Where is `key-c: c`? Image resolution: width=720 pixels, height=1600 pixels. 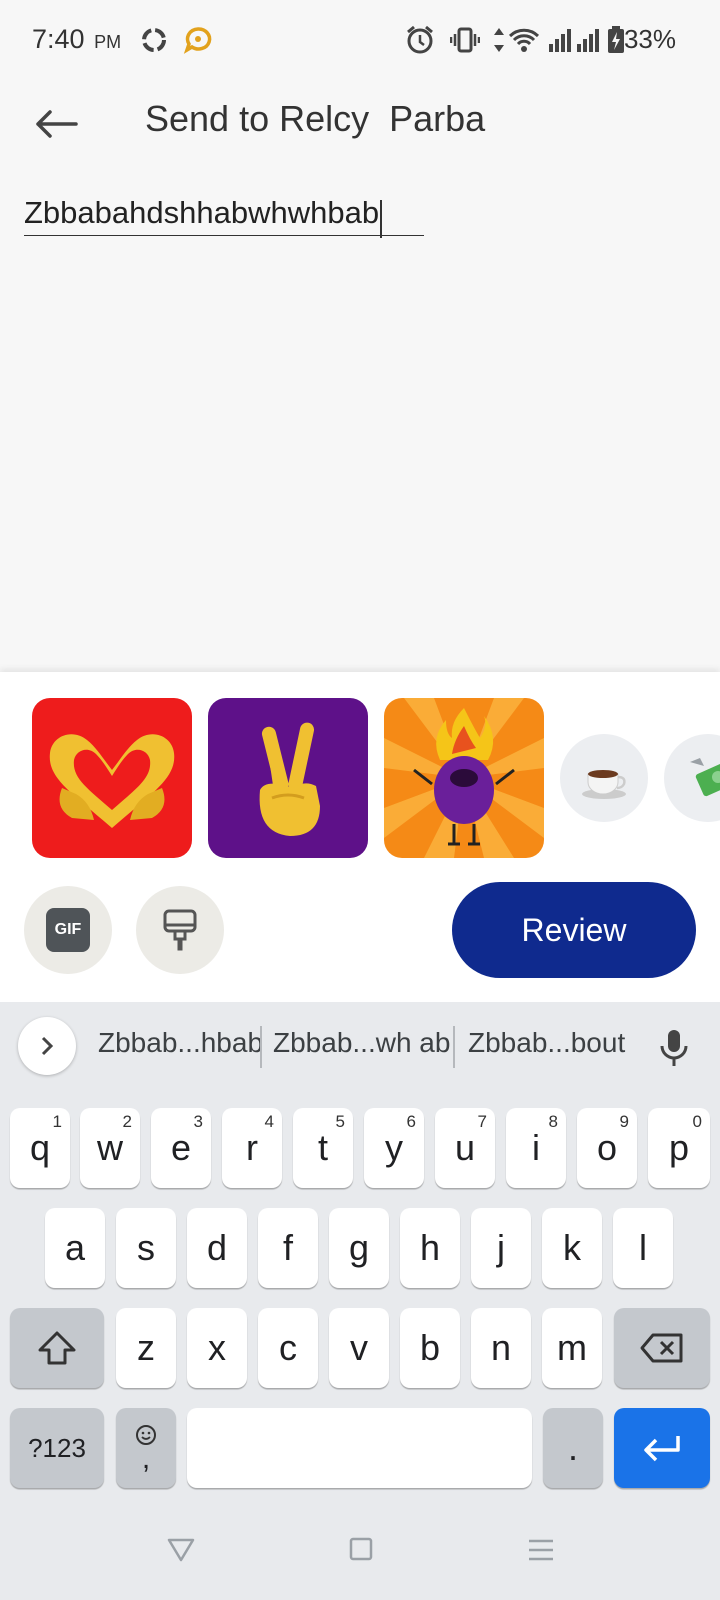
key-c: c is located at coordinates (288, 1348).